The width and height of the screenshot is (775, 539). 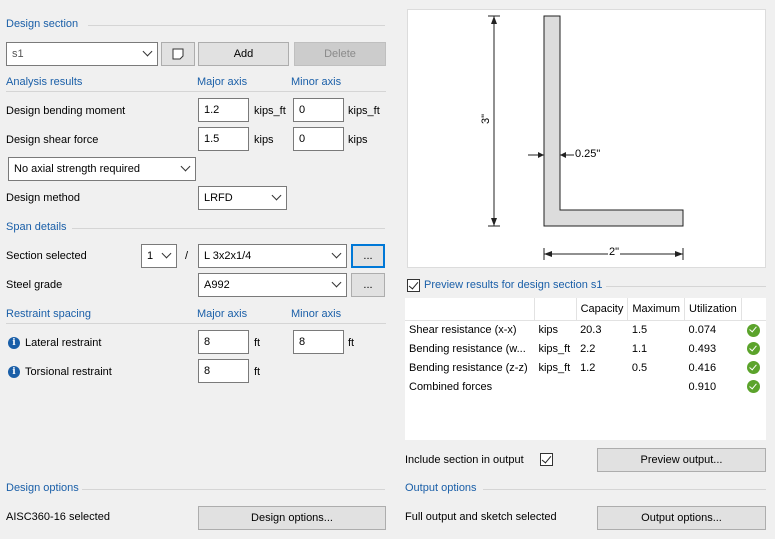 What do you see at coordinates (364, 111) in the screenshot?
I see `moment-minor-unit: kips_ft` at bounding box center [364, 111].